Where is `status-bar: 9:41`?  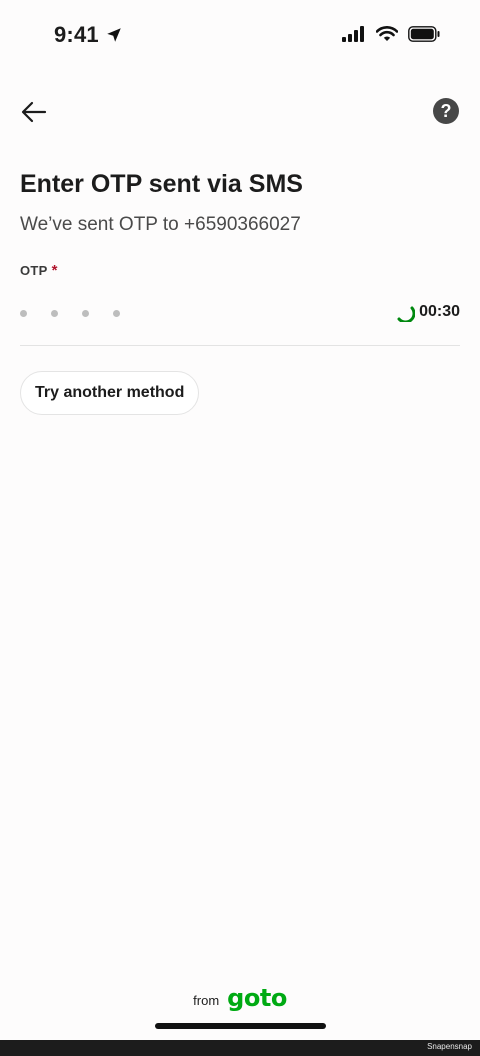 status-bar: 9:41 is located at coordinates (240, 36).